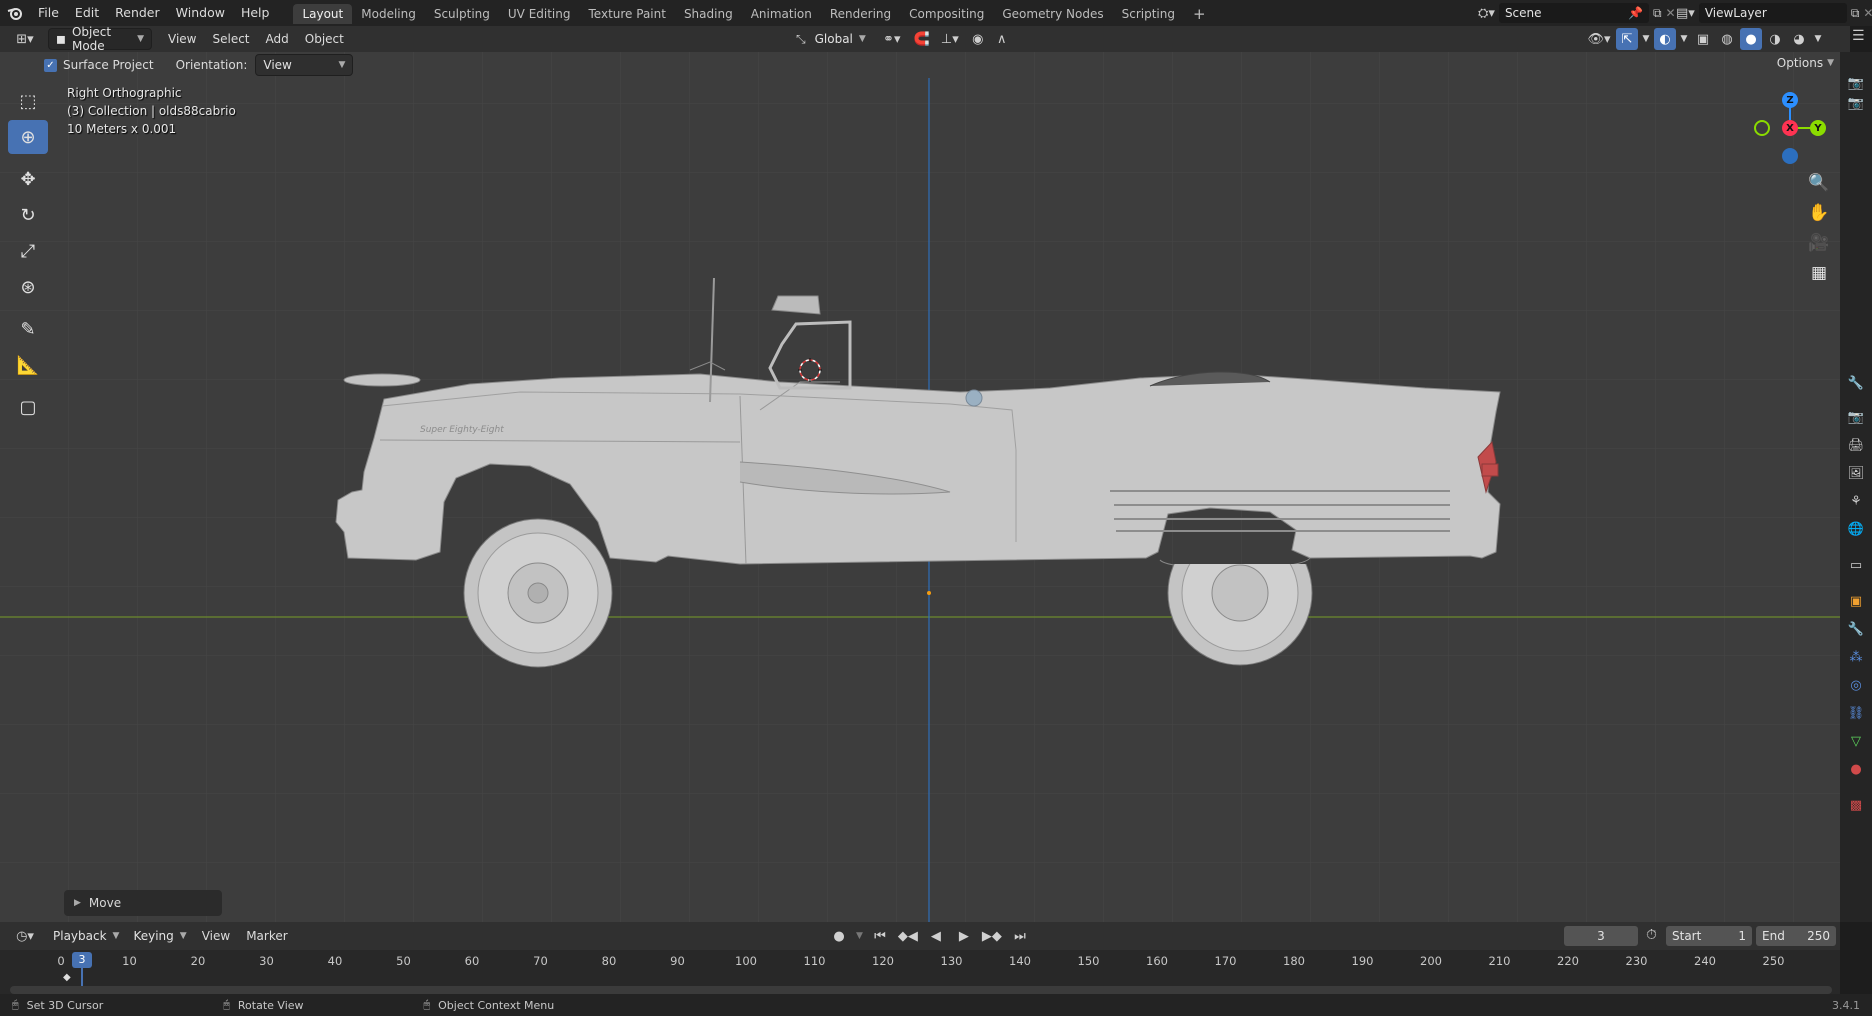 Image resolution: width=1872 pixels, height=1016 pixels. What do you see at coordinates (1665, 39) in the screenshot?
I see `overlays-toggle-icon: ◐` at bounding box center [1665, 39].